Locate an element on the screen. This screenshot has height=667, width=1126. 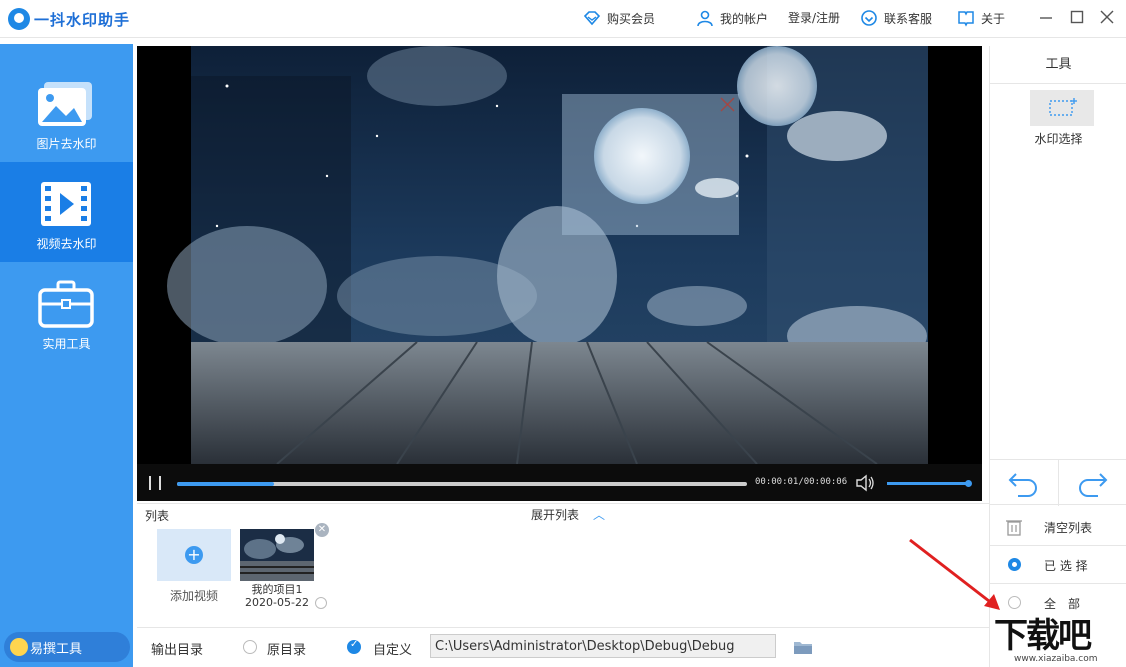
player-controls: 00:00:01/00:00:06 is located at coordinates (559, 482).